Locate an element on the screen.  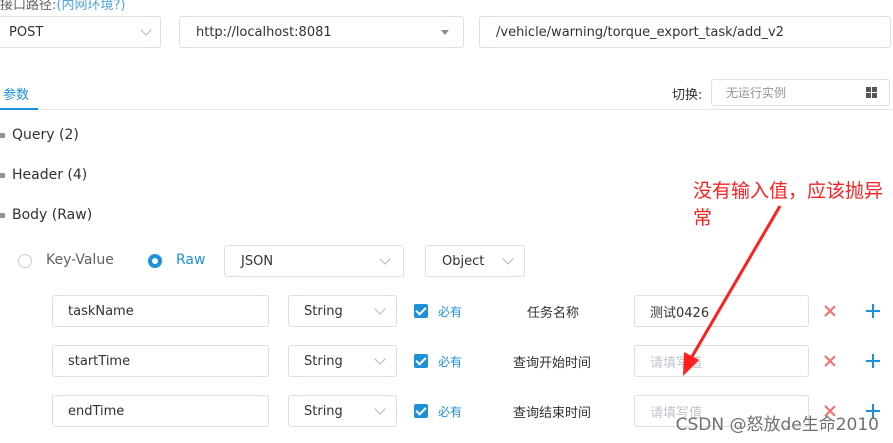
arrow-line is located at coordinates (735, 283).